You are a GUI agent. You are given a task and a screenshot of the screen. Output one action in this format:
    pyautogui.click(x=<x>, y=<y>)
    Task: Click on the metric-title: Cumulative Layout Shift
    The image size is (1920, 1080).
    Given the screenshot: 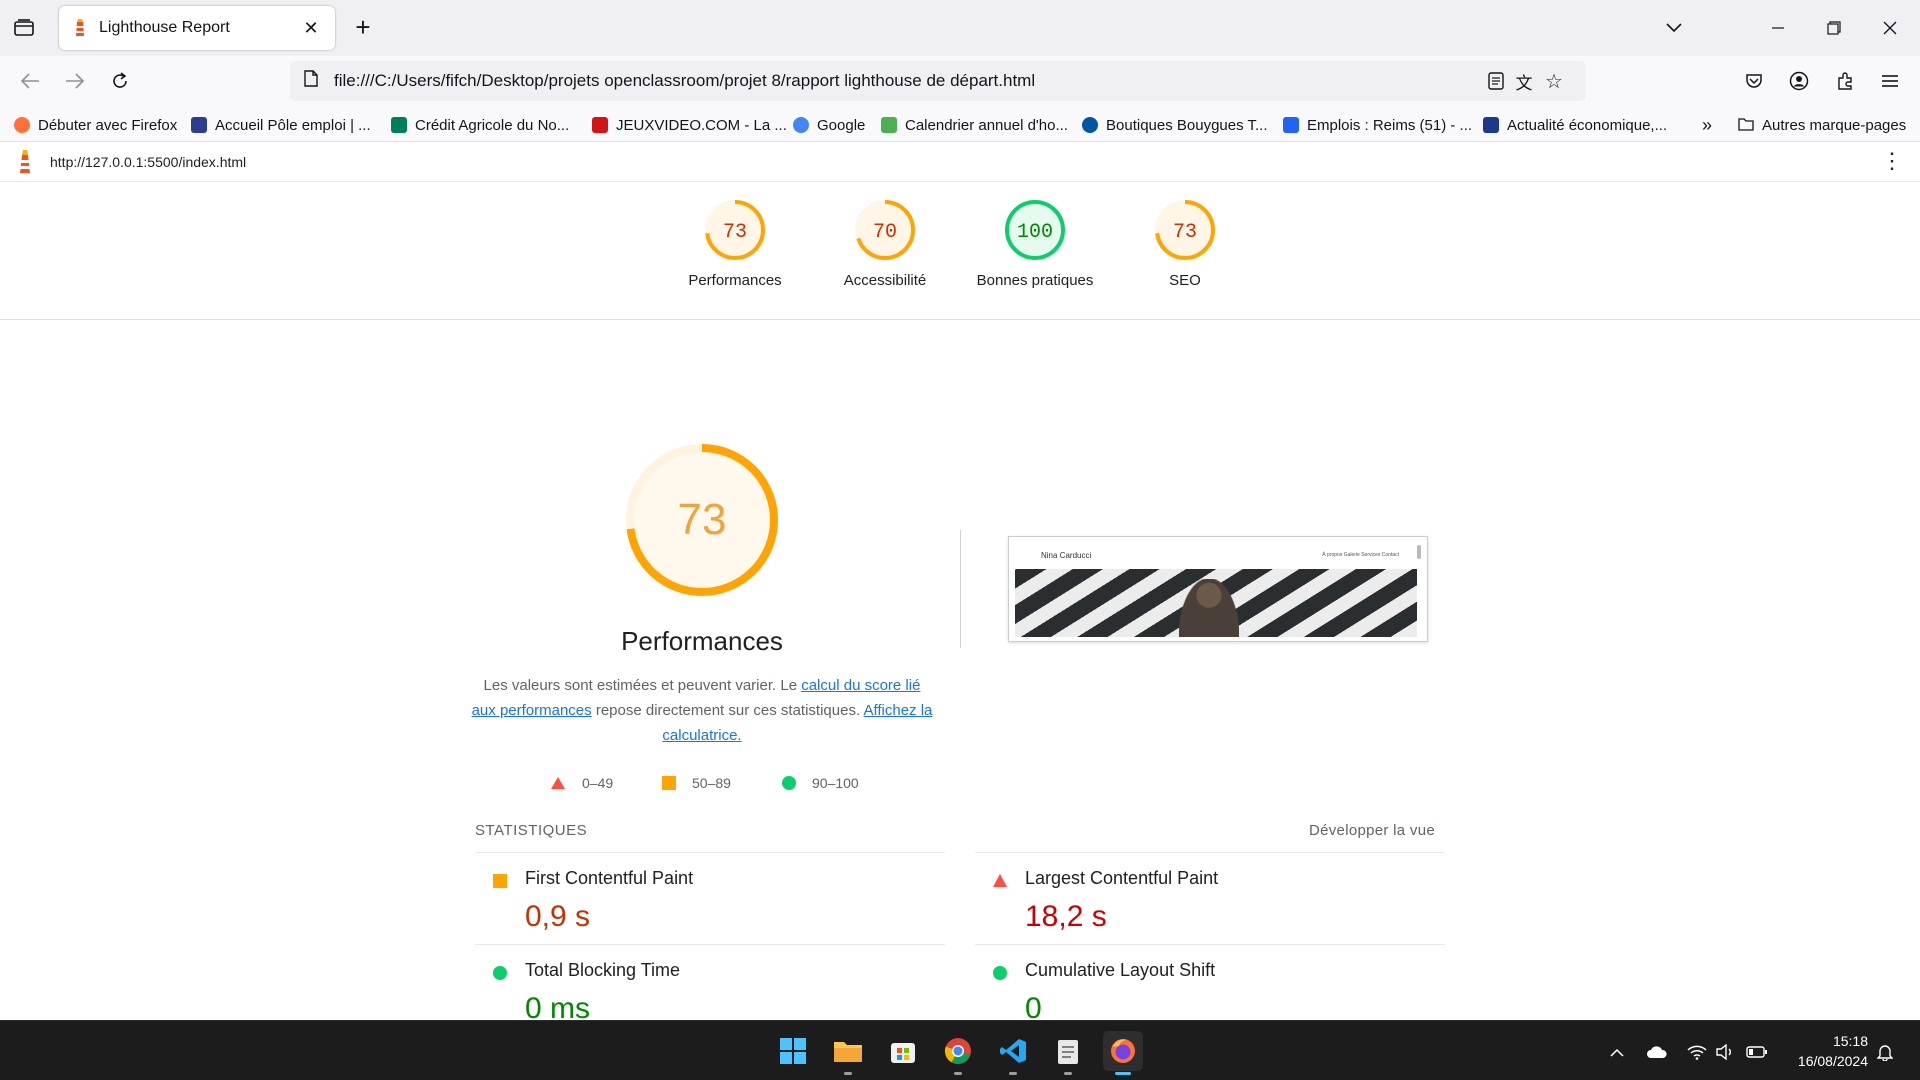 What is the action you would take?
    pyautogui.click(x=1120, y=970)
    